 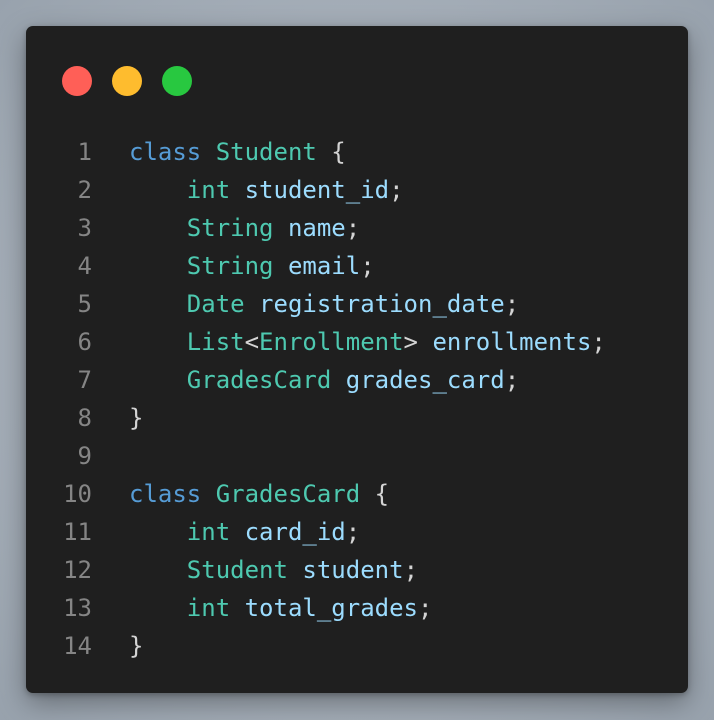 What do you see at coordinates (77, 81) in the screenshot?
I see `close-dot-icon` at bounding box center [77, 81].